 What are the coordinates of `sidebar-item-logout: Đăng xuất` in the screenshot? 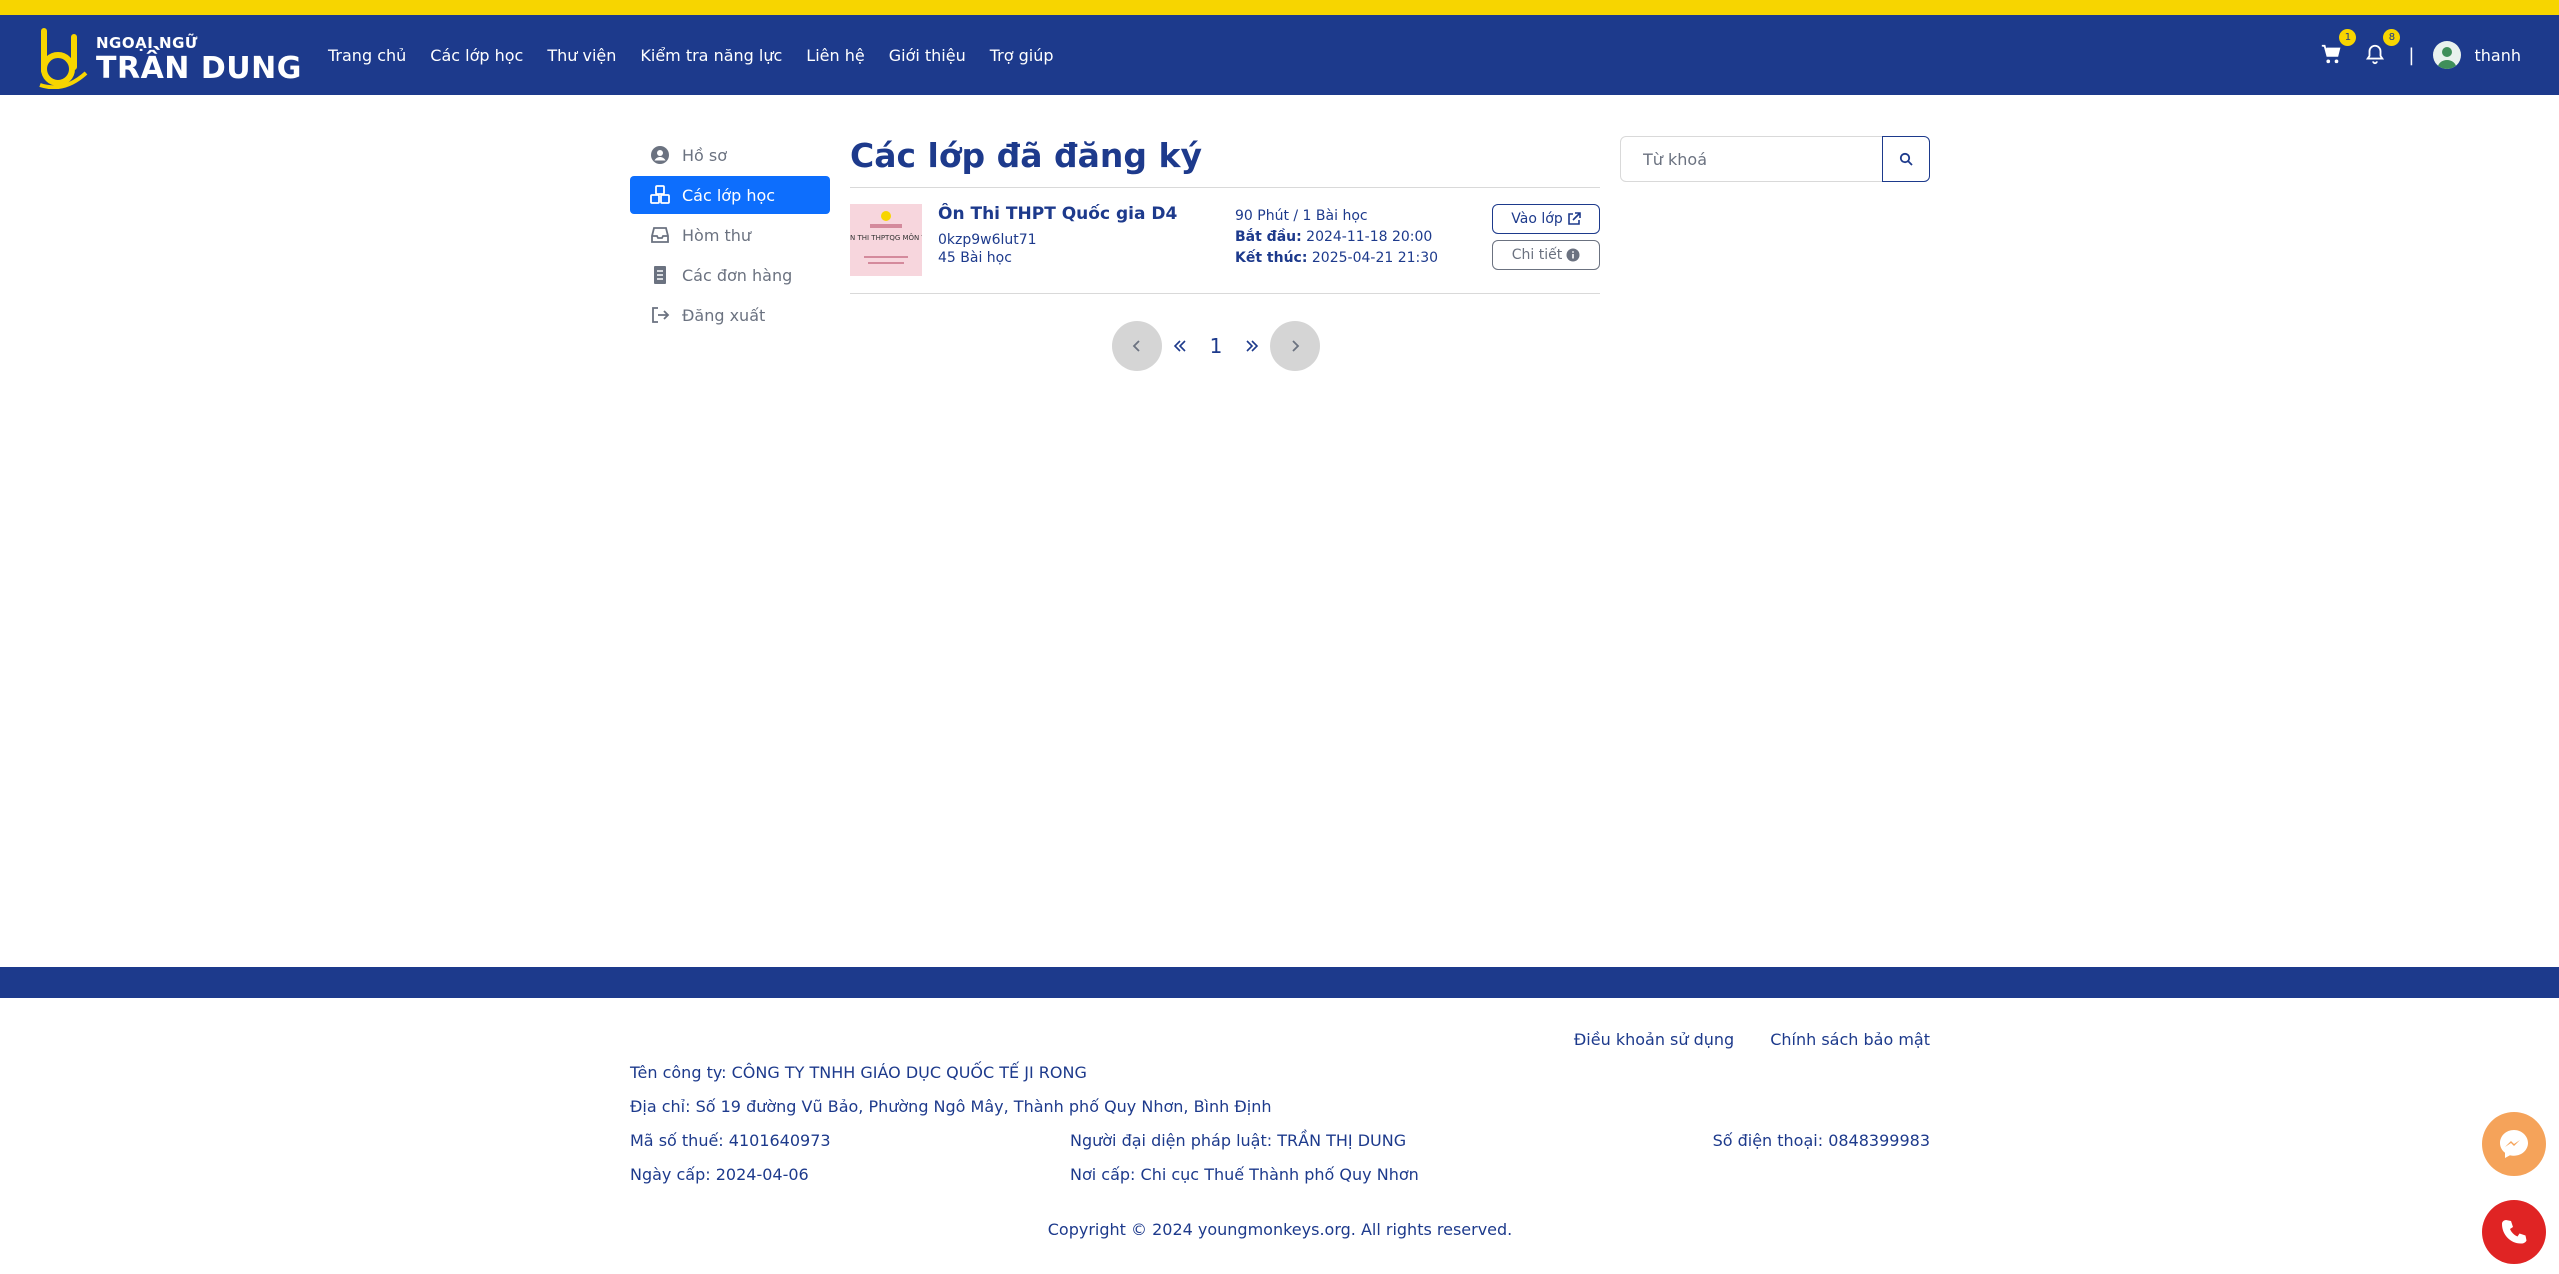 It's located at (730, 315).